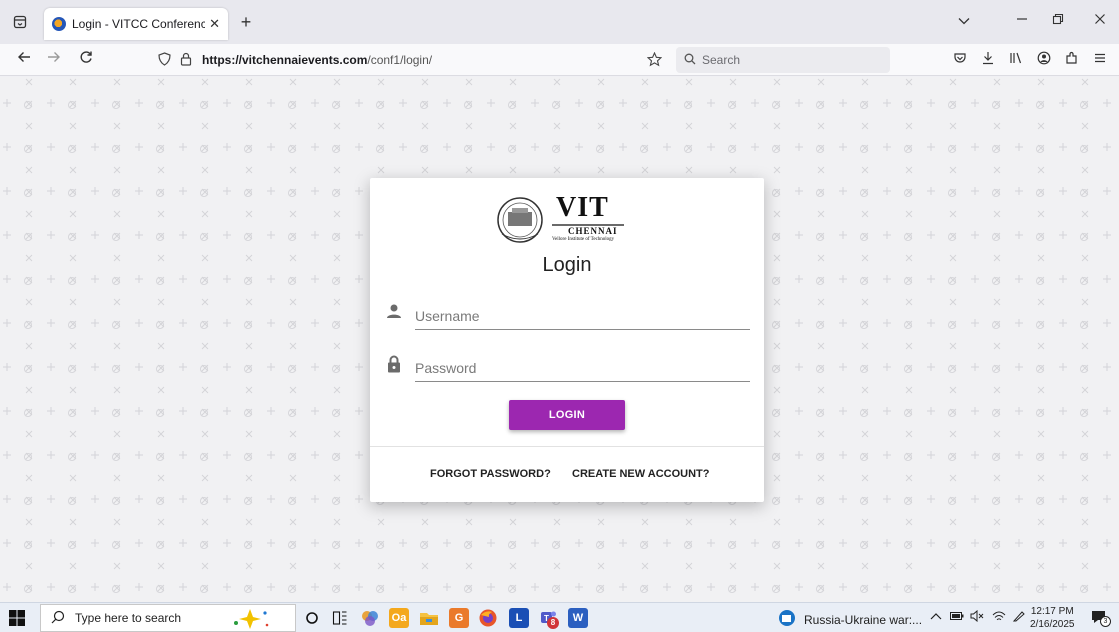  Describe the element at coordinates (340, 618) in the screenshot. I see `task-view-icon` at that location.